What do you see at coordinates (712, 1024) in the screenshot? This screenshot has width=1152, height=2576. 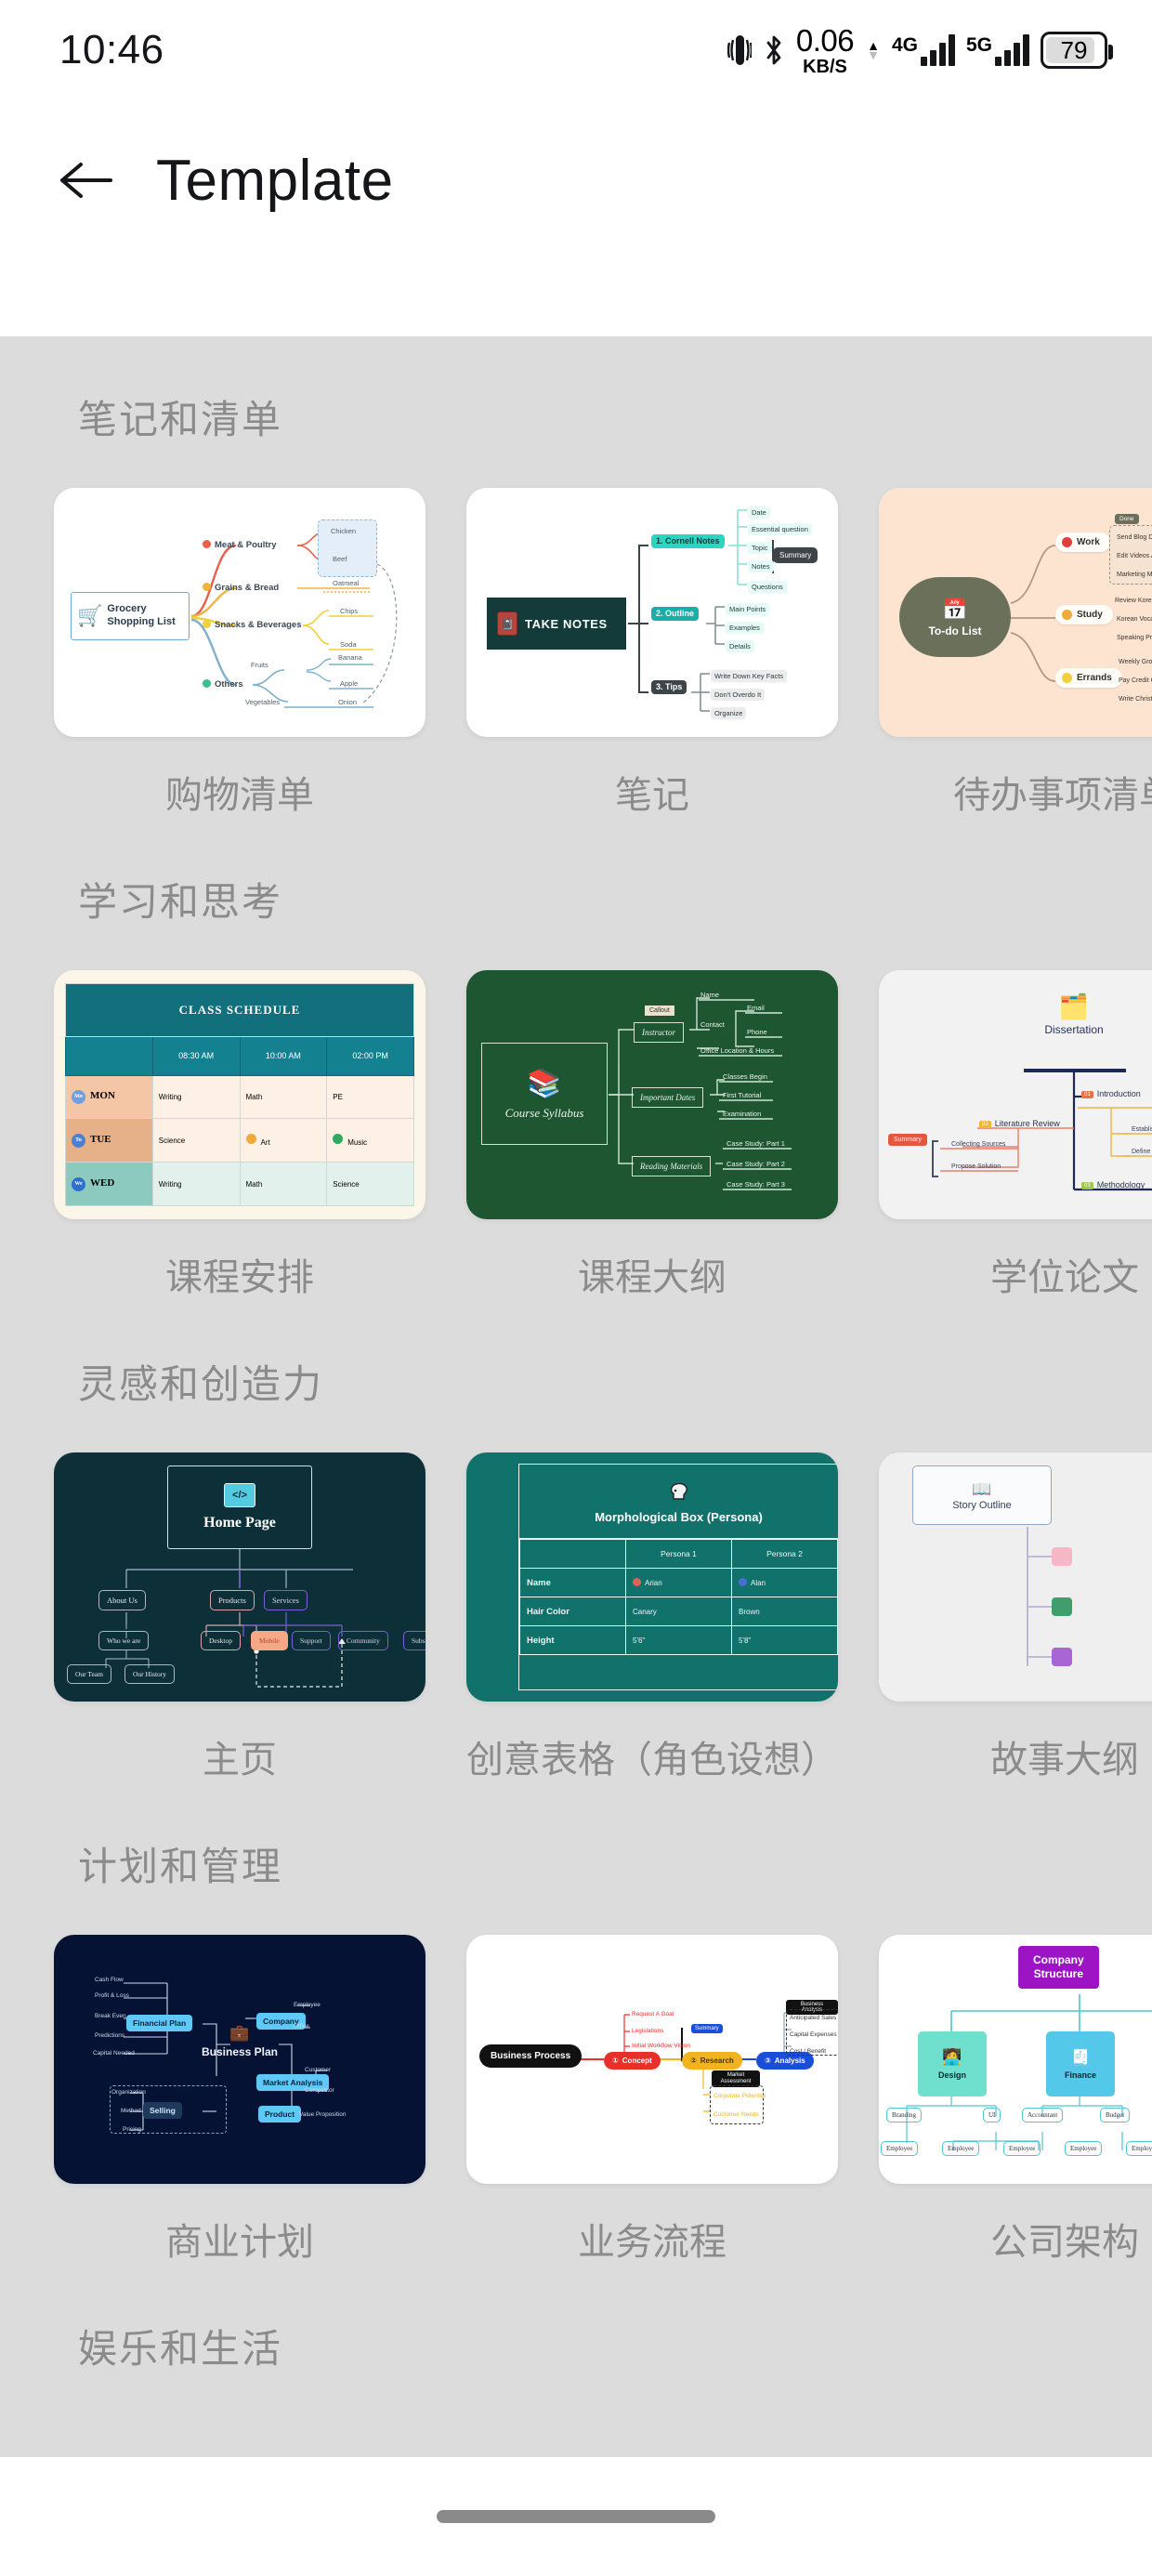 I see `syllabus-leaf: Contact` at bounding box center [712, 1024].